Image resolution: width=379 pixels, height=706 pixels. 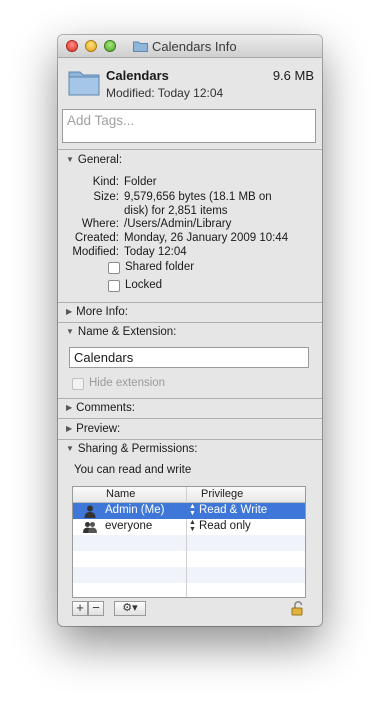 I want to click on modified-summary: Modified: Today 12:04, so click(x=165, y=93).